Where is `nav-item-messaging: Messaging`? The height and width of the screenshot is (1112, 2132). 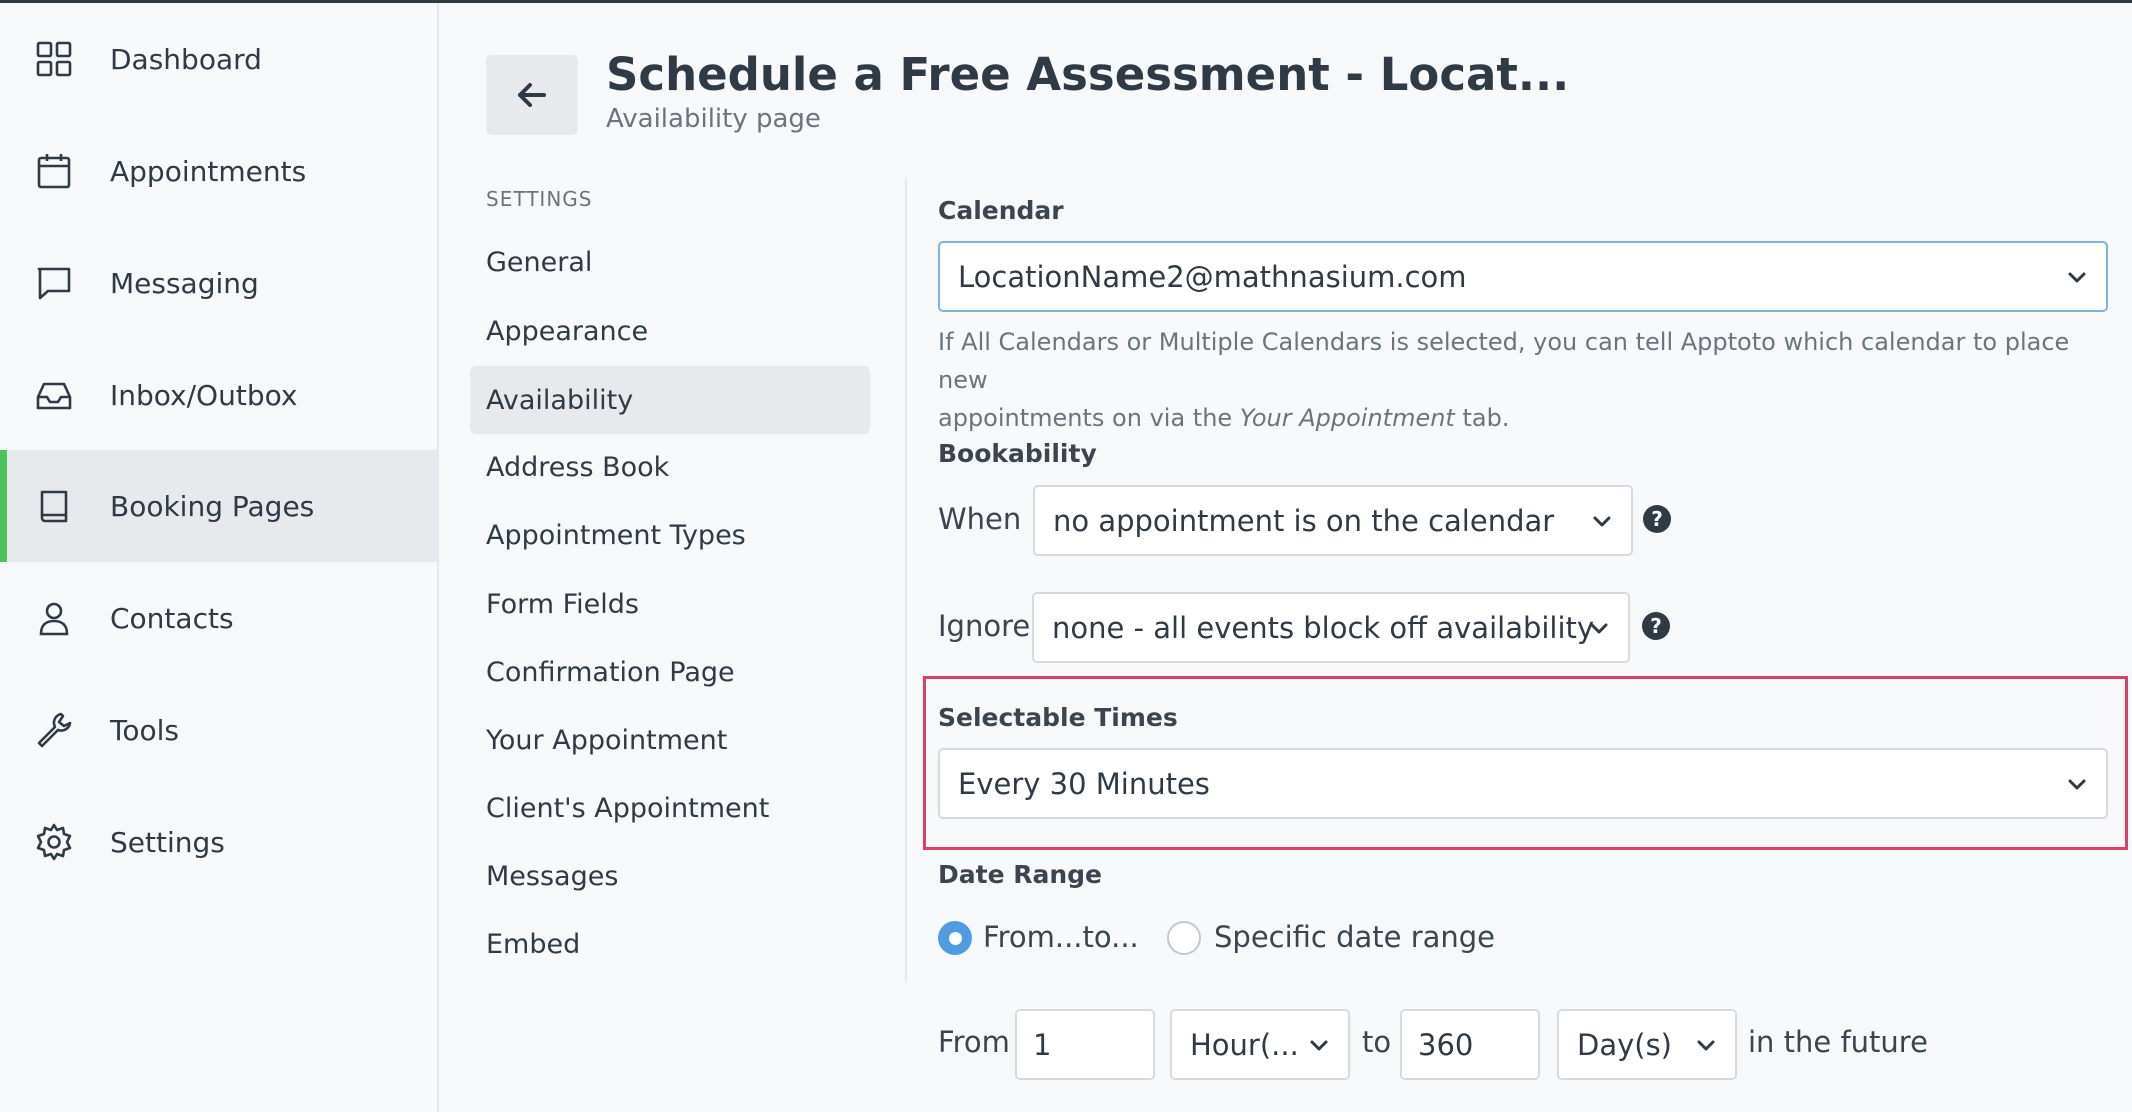 nav-item-messaging: Messaging is located at coordinates (218, 283).